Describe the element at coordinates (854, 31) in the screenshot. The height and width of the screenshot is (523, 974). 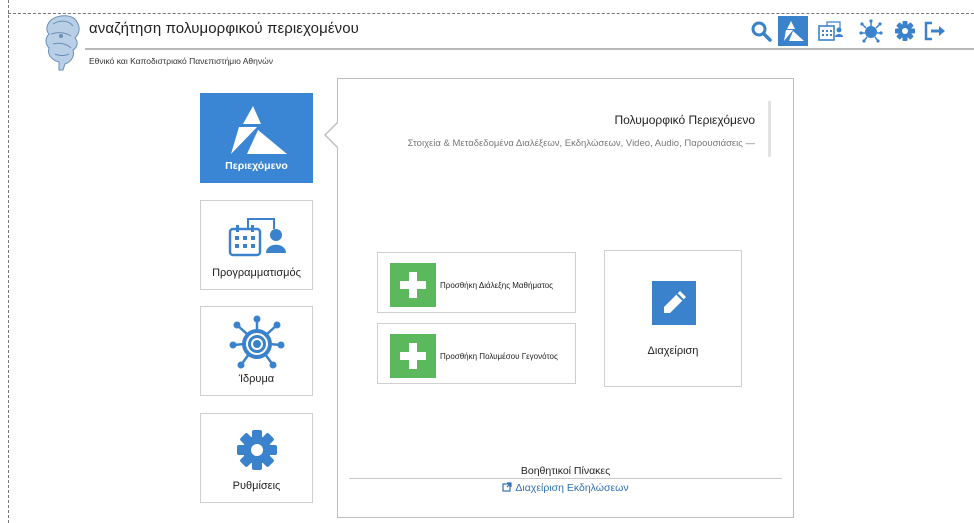
I see `top-toolbar` at that location.